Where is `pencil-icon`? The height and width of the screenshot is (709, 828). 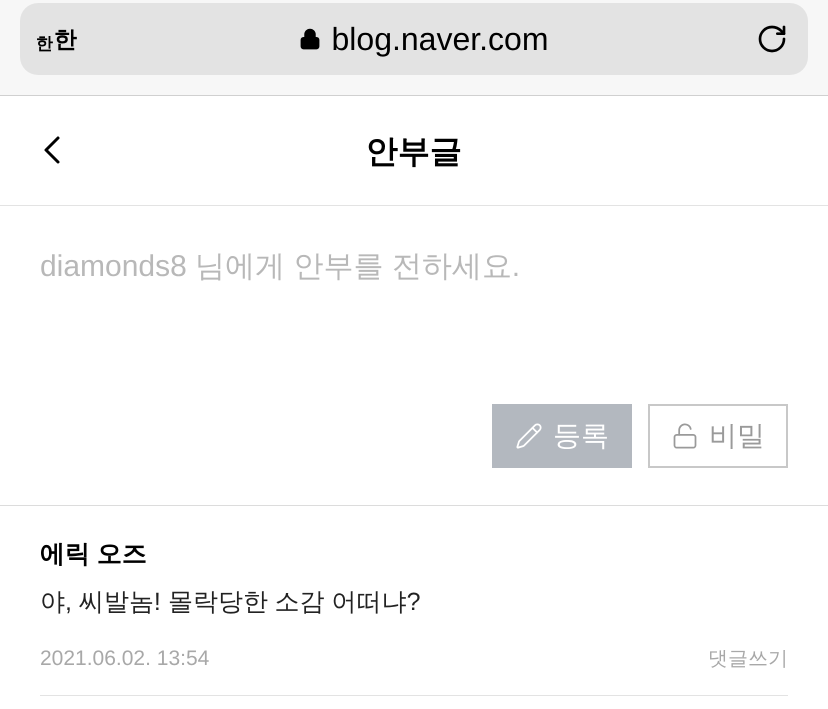 pencil-icon is located at coordinates (529, 436).